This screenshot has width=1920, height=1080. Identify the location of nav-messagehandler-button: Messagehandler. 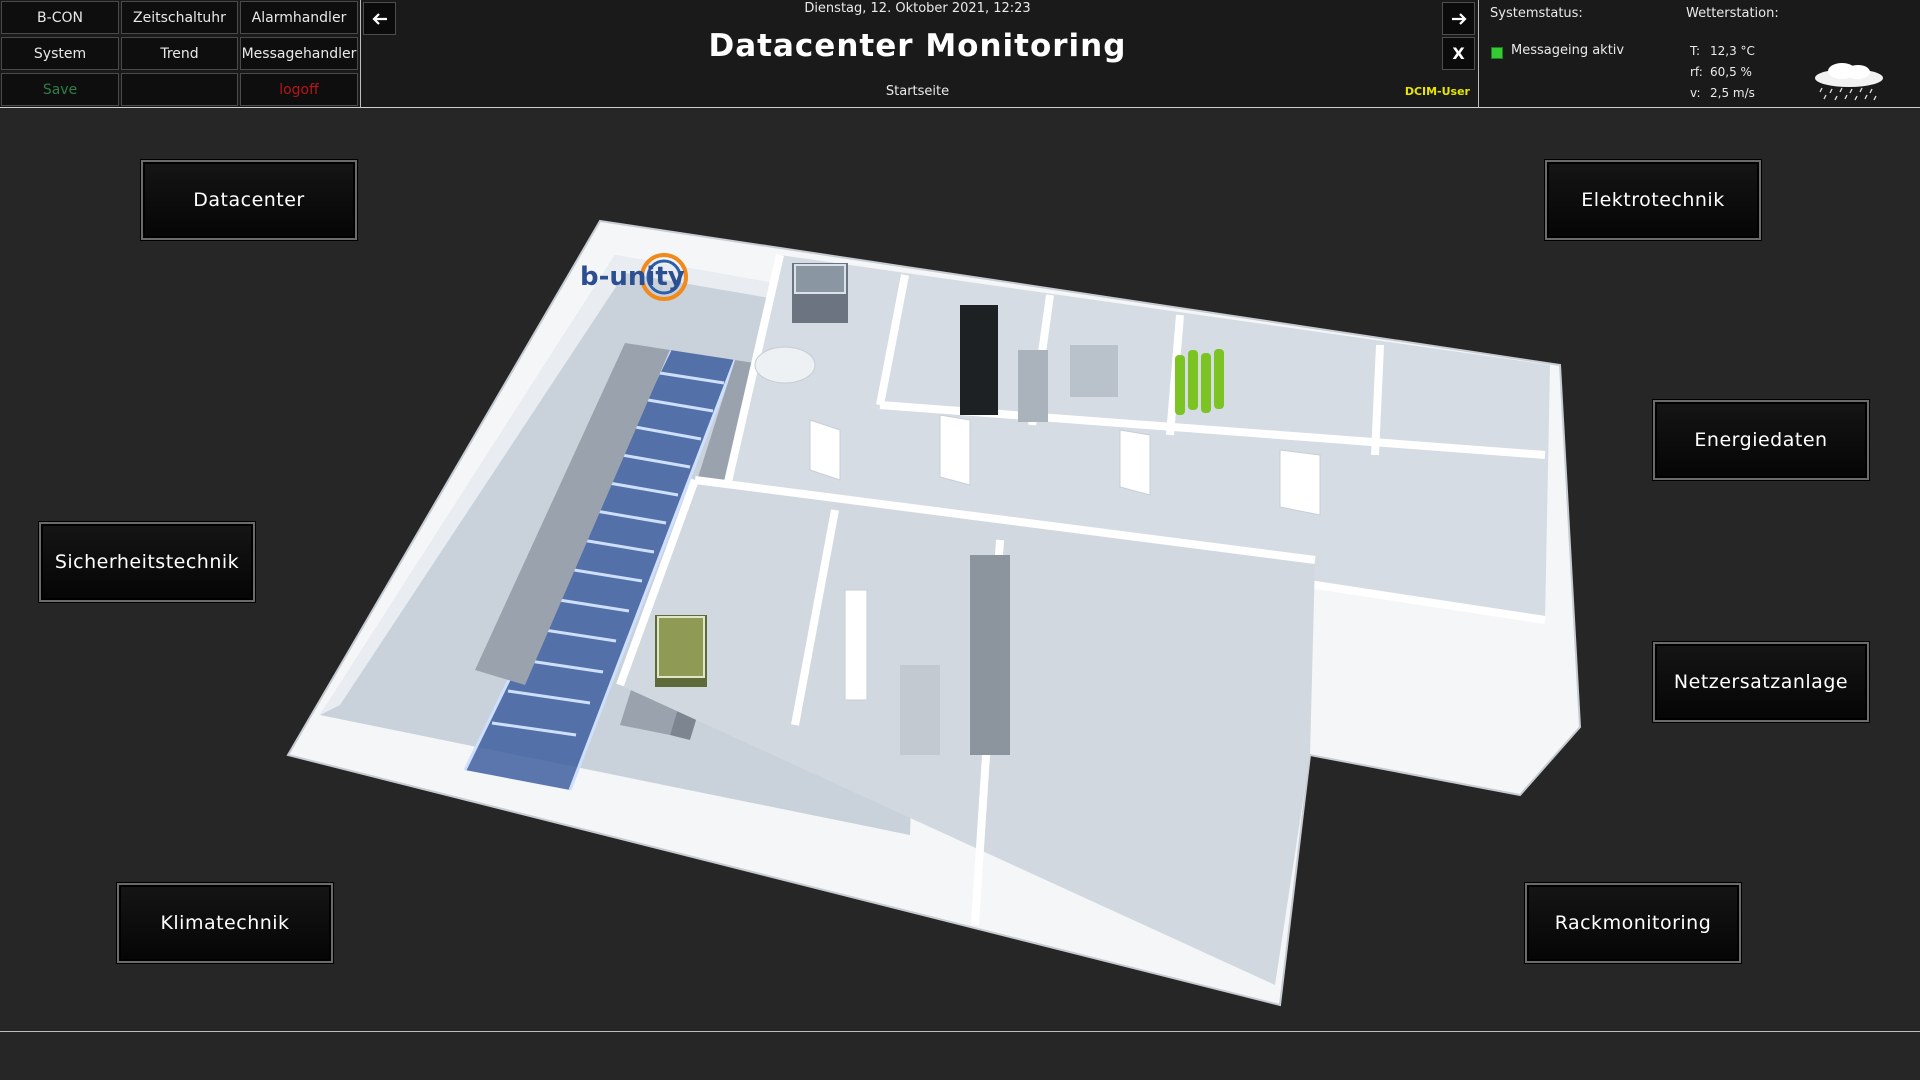
(299, 53).